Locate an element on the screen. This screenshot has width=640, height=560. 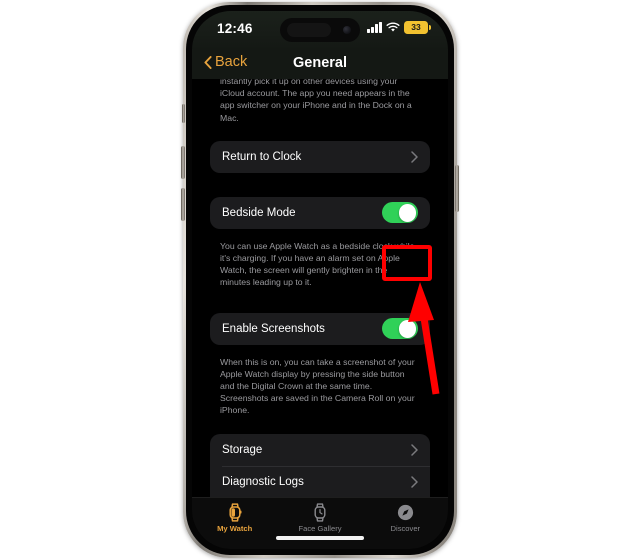
bedside-mode-card: Bedside Mode is located at coordinates (320, 212).